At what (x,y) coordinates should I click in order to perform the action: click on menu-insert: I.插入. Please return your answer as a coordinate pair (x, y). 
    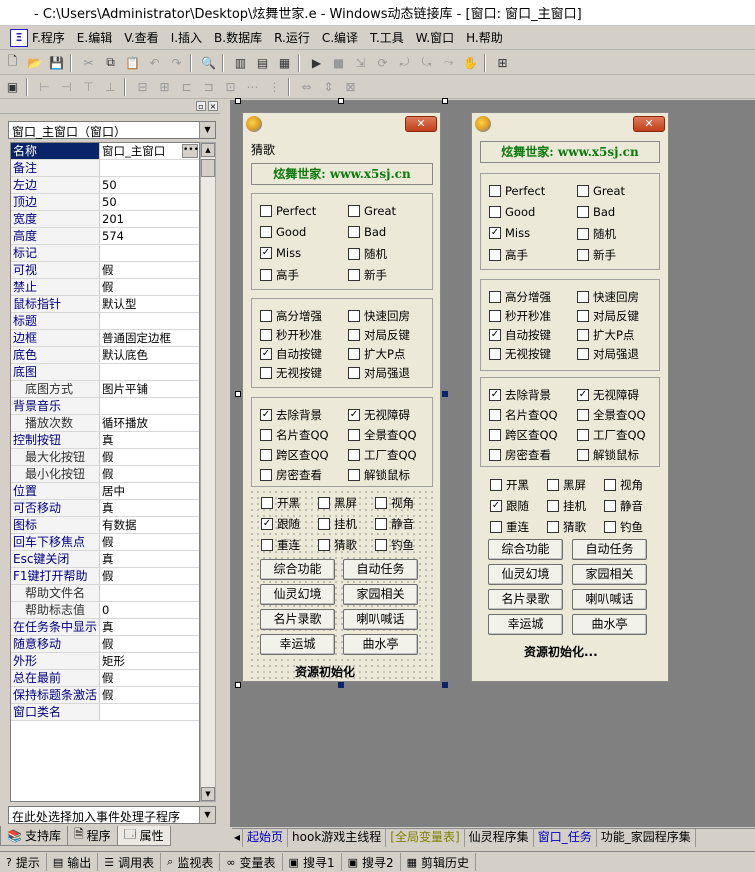
    Looking at the image, I should click on (186, 37).